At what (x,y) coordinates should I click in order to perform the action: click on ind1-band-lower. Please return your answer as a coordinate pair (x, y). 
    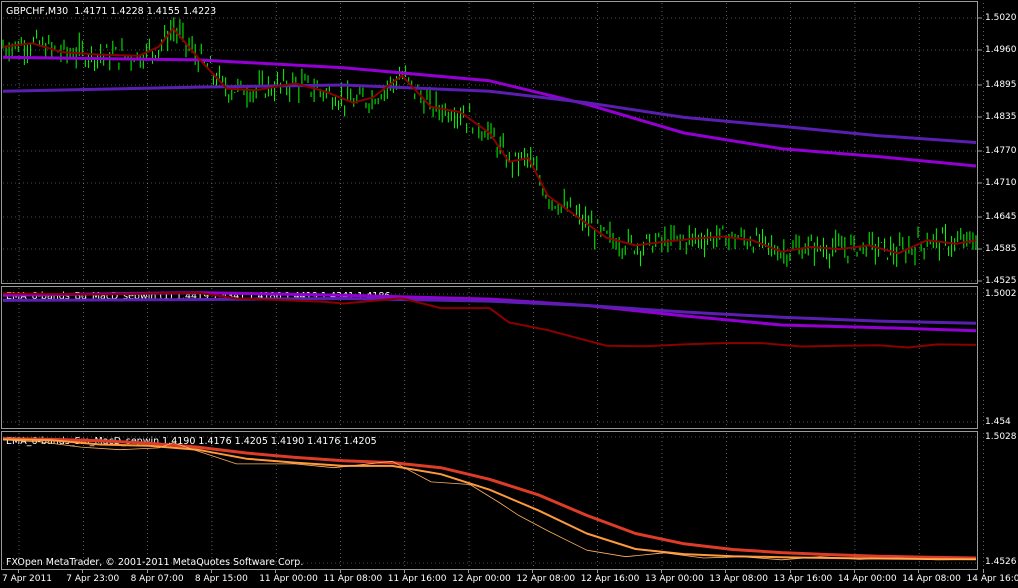
    Looking at the image, I should click on (489, 311).